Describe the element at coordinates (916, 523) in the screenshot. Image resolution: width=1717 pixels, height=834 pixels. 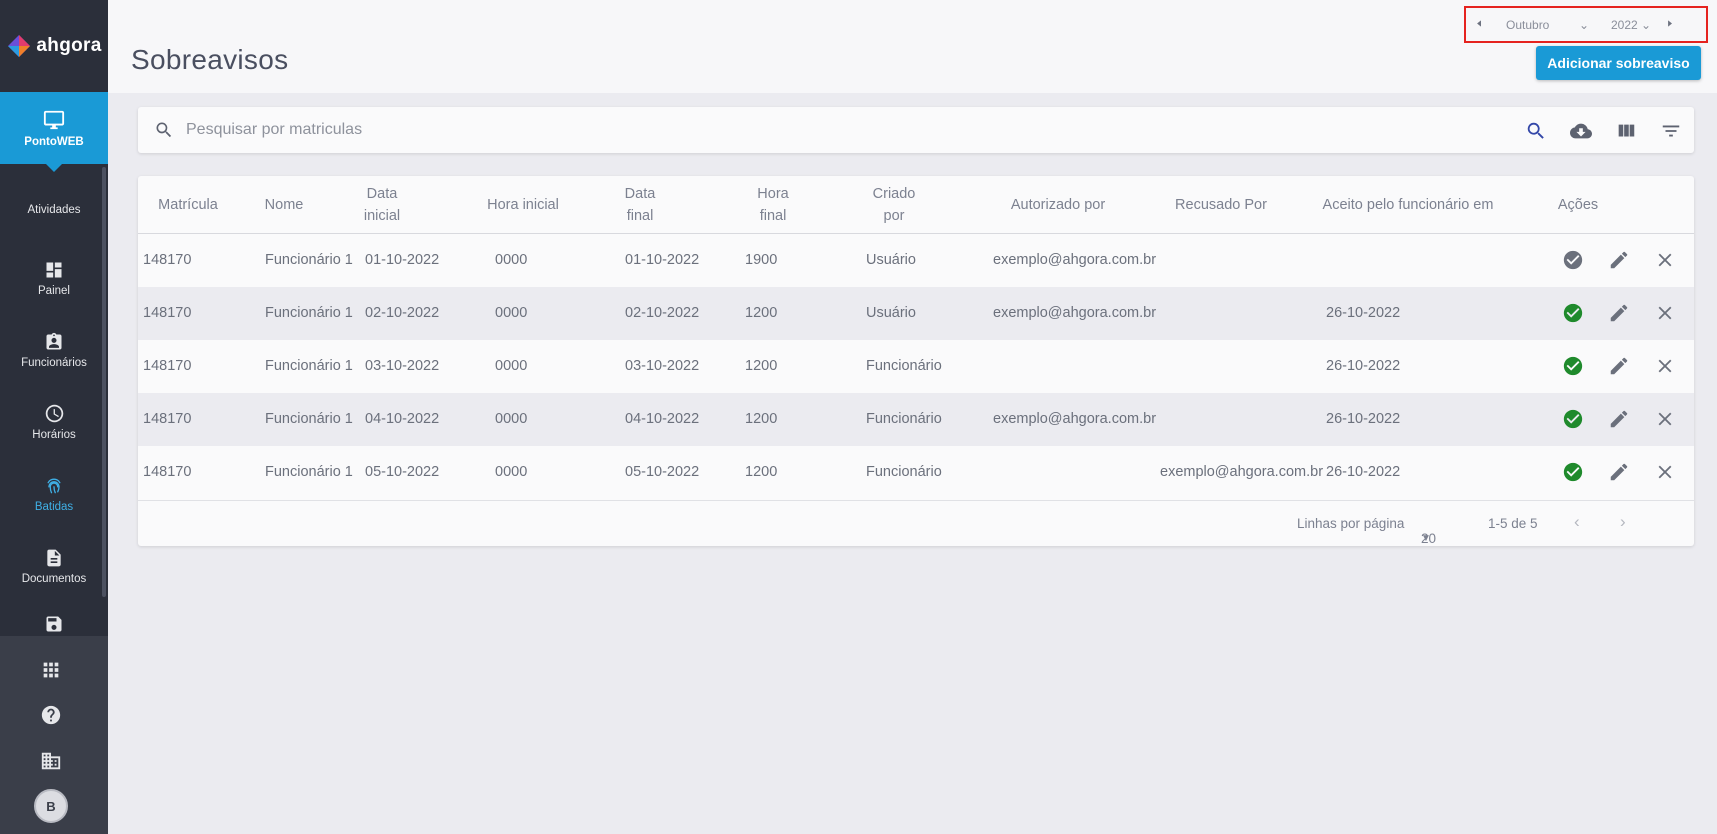
I see `table-pagination: Linhas por página 20 ▼ 1-5 de 5 ‹ ›` at that location.